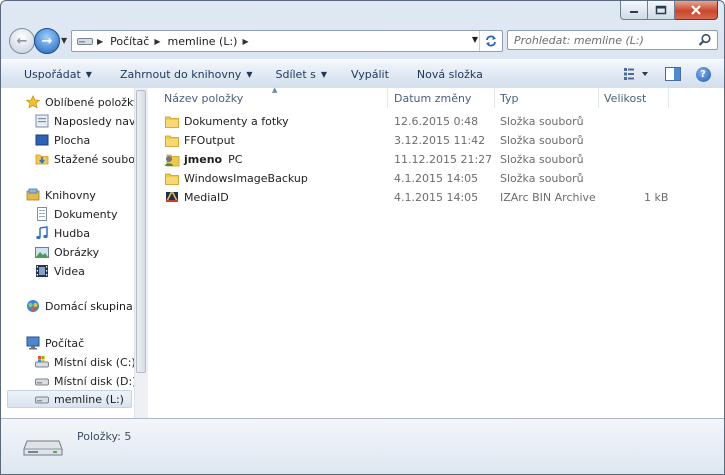 The width and height of the screenshot is (725, 475). I want to click on sidebar-item-label: Hudba, so click(72, 233).